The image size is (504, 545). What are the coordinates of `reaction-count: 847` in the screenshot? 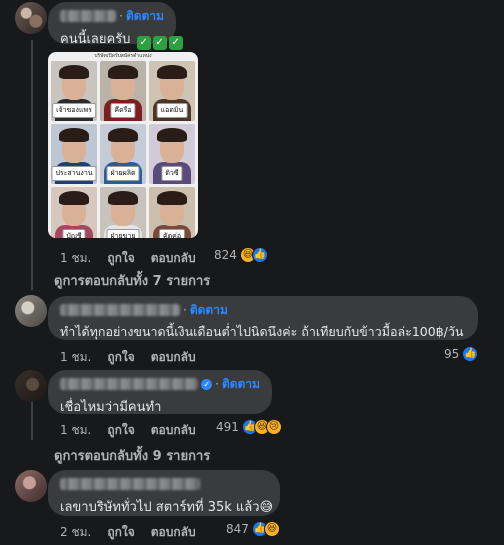 It's located at (237, 529).